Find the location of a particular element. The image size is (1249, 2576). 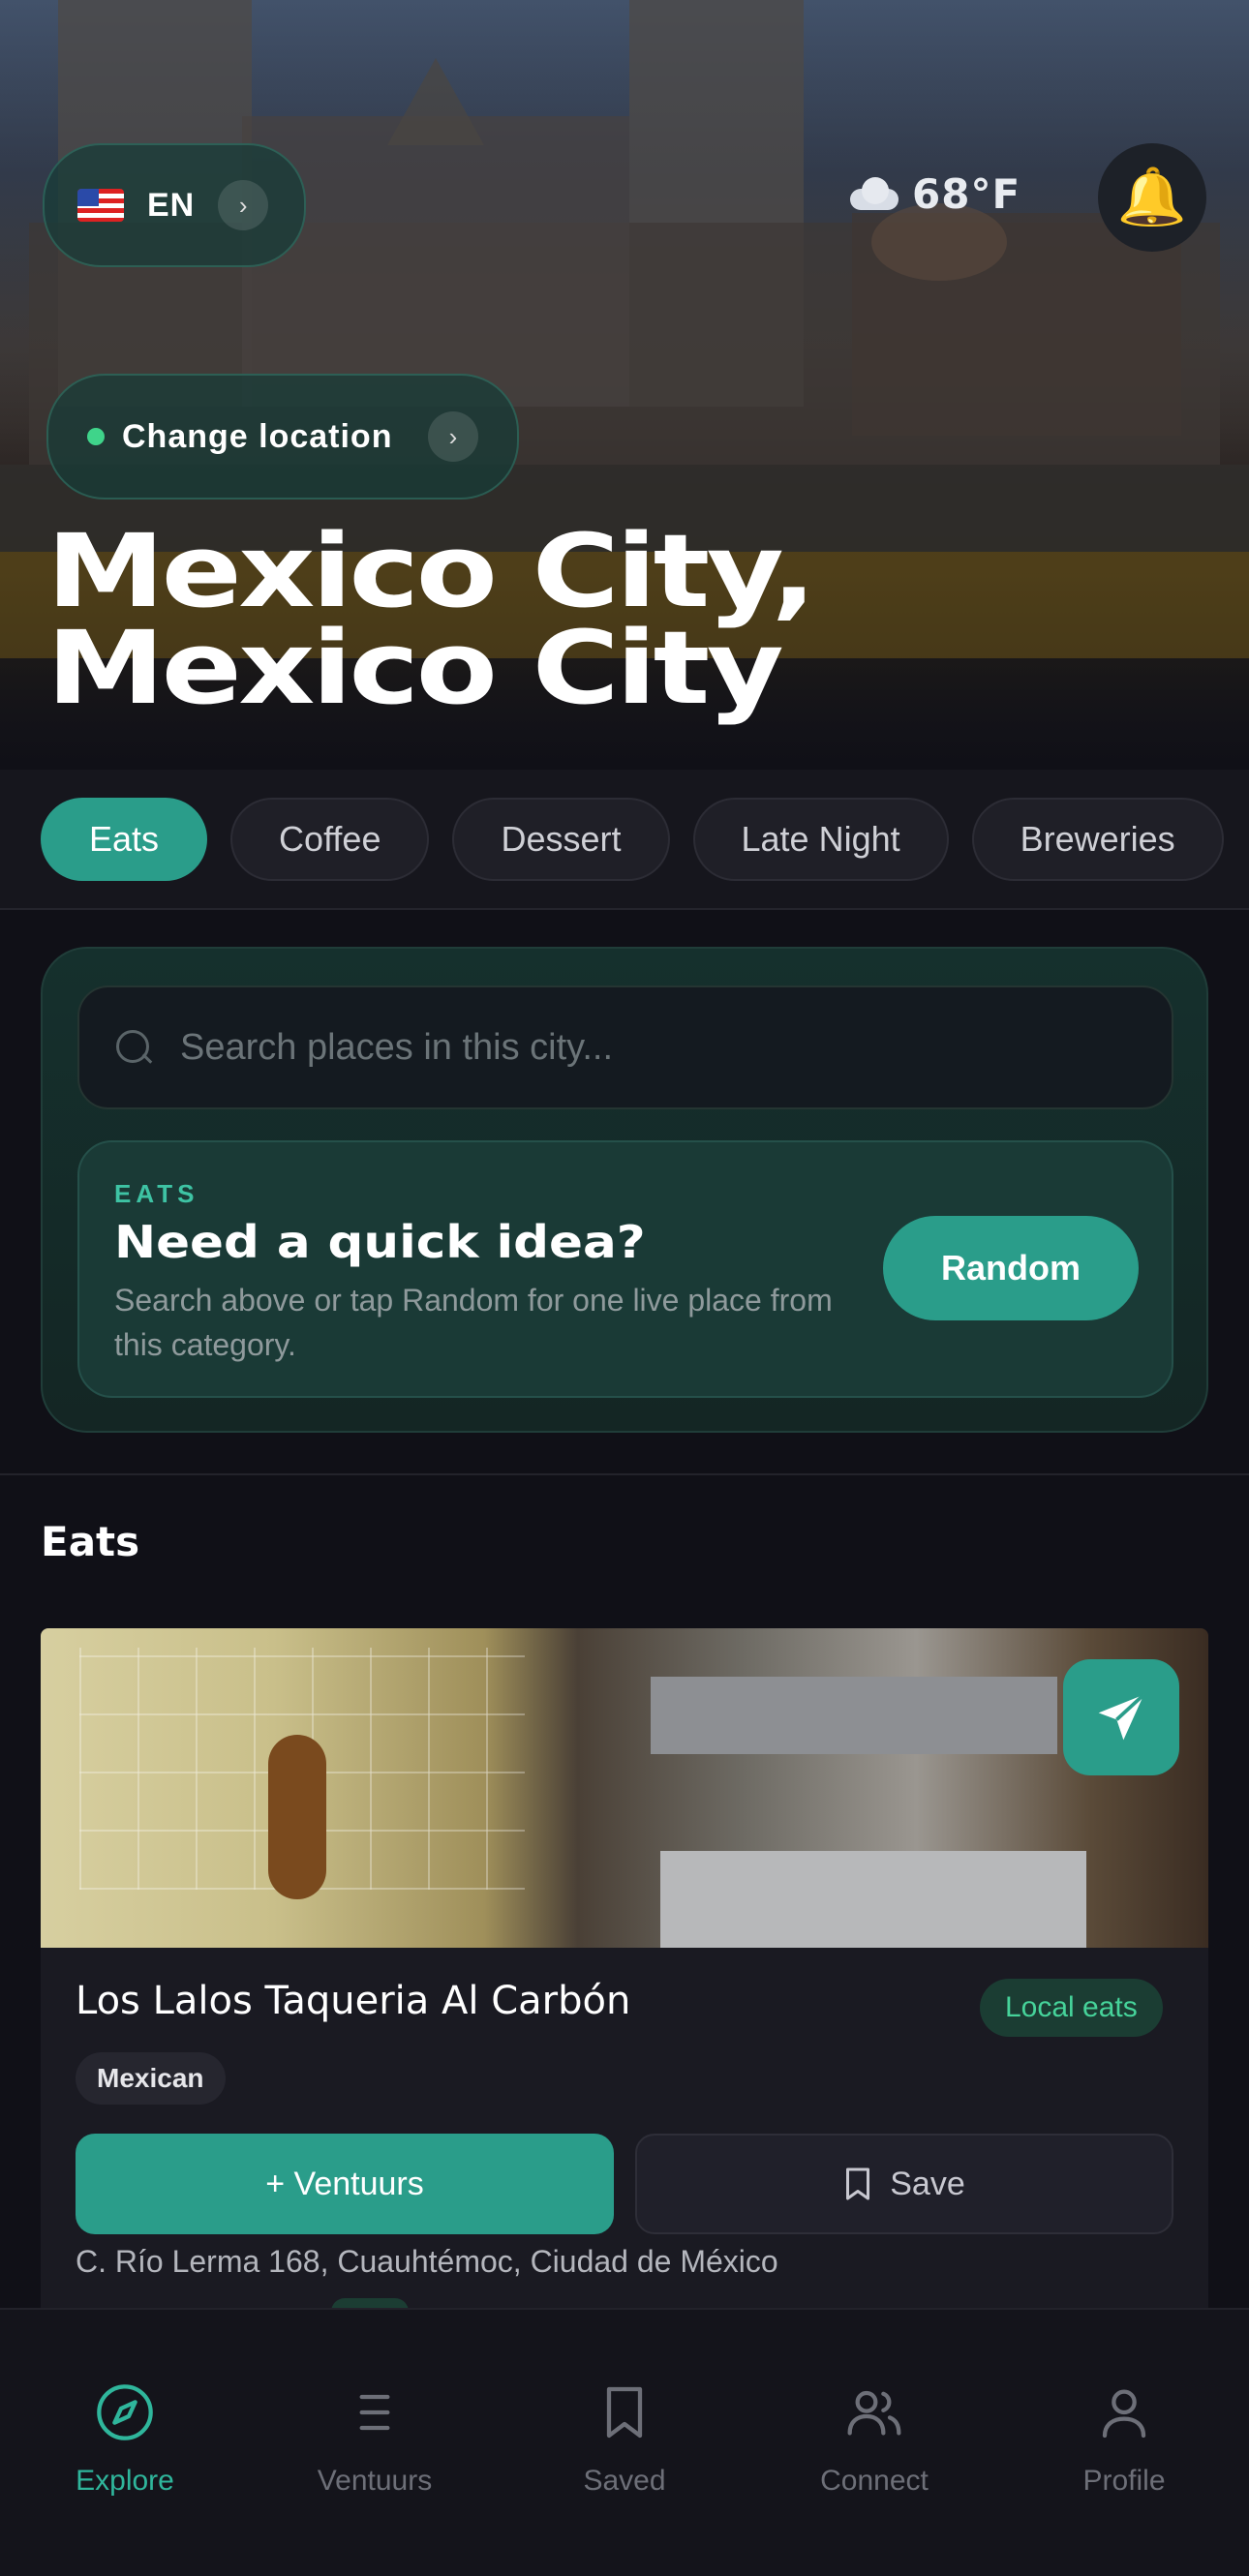

page-title: Mexico City, Mexico City is located at coordinates (647, 619).